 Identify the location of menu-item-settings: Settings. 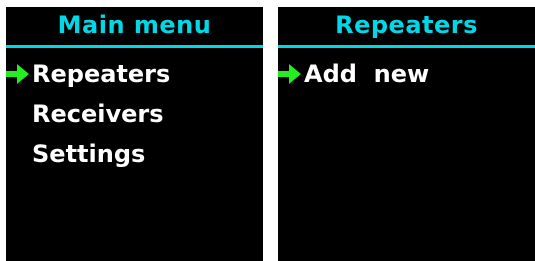
(134, 159).